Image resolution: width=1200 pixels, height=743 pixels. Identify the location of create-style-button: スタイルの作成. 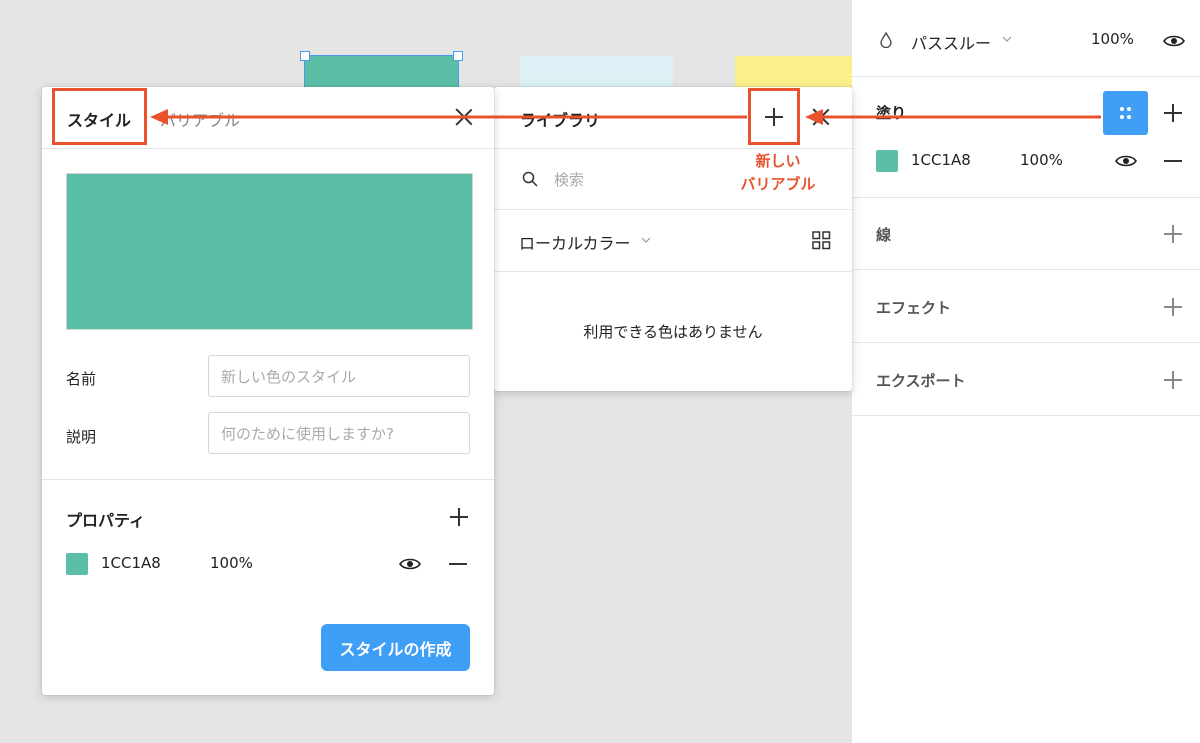
(395, 647).